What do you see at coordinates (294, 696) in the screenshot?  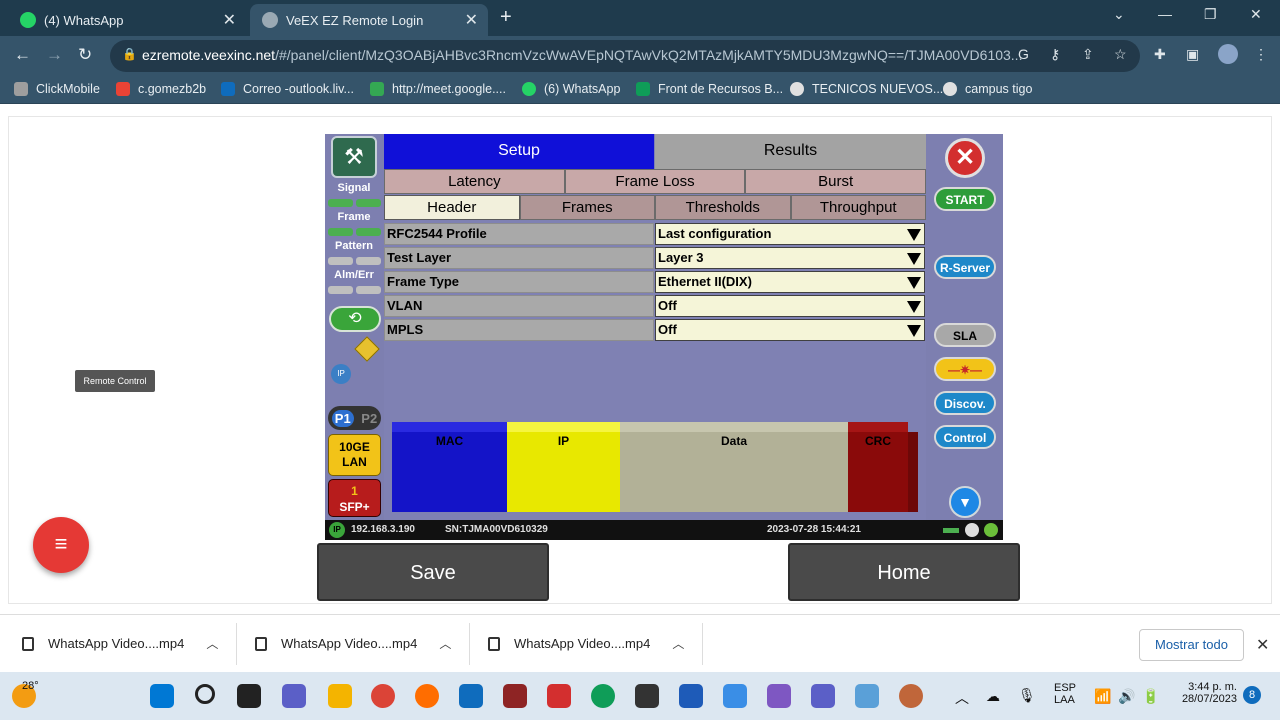 I see `chat-icon` at bounding box center [294, 696].